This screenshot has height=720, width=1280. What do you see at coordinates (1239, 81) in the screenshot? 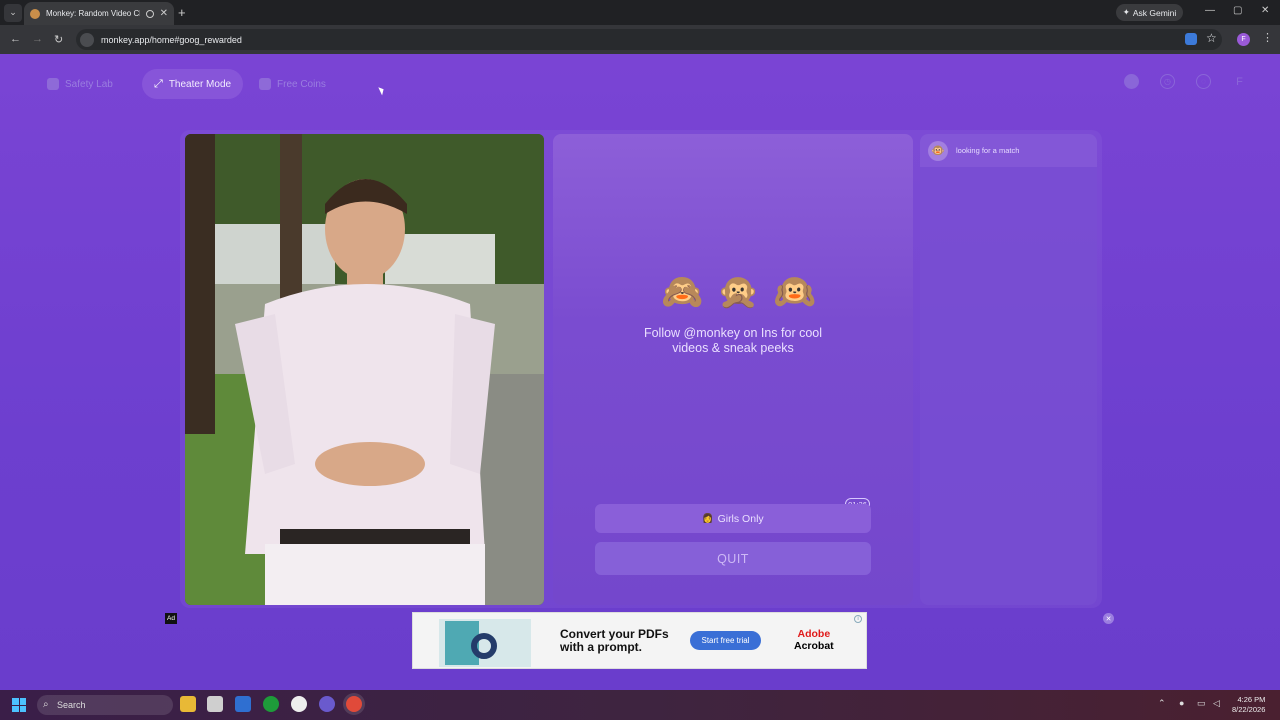
I see `profile-initial-button: F` at bounding box center [1239, 81].